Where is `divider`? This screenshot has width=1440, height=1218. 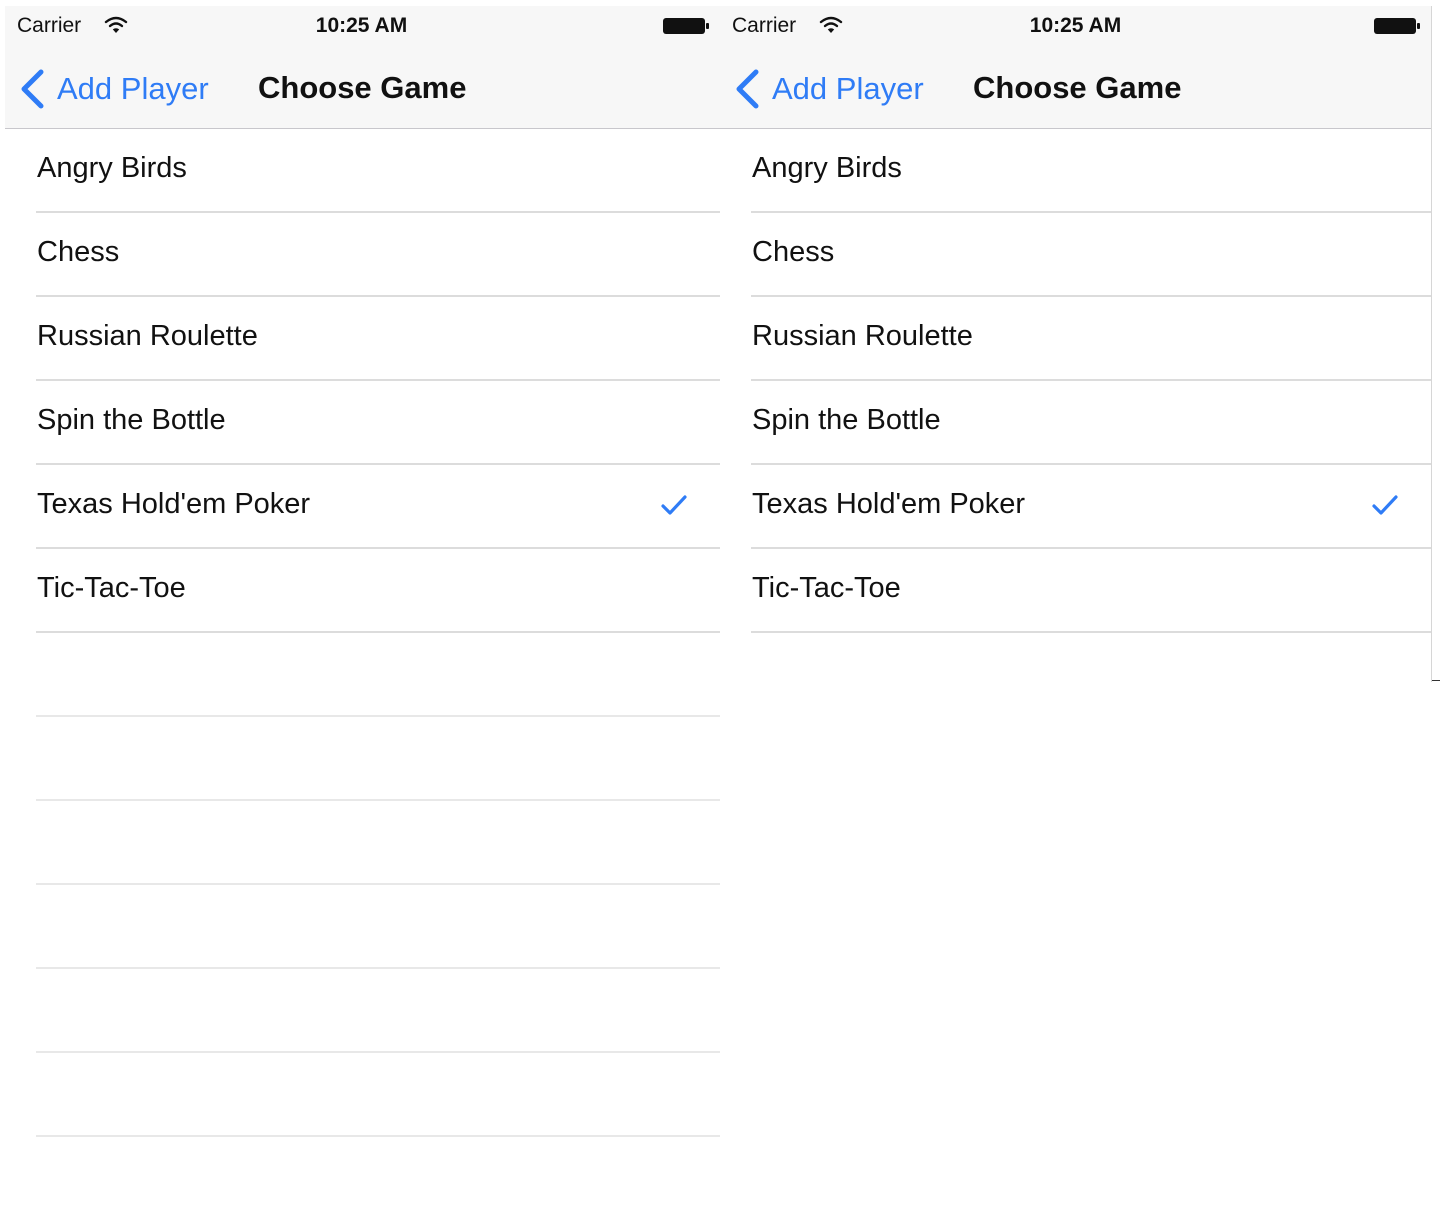 divider is located at coordinates (1436, 680).